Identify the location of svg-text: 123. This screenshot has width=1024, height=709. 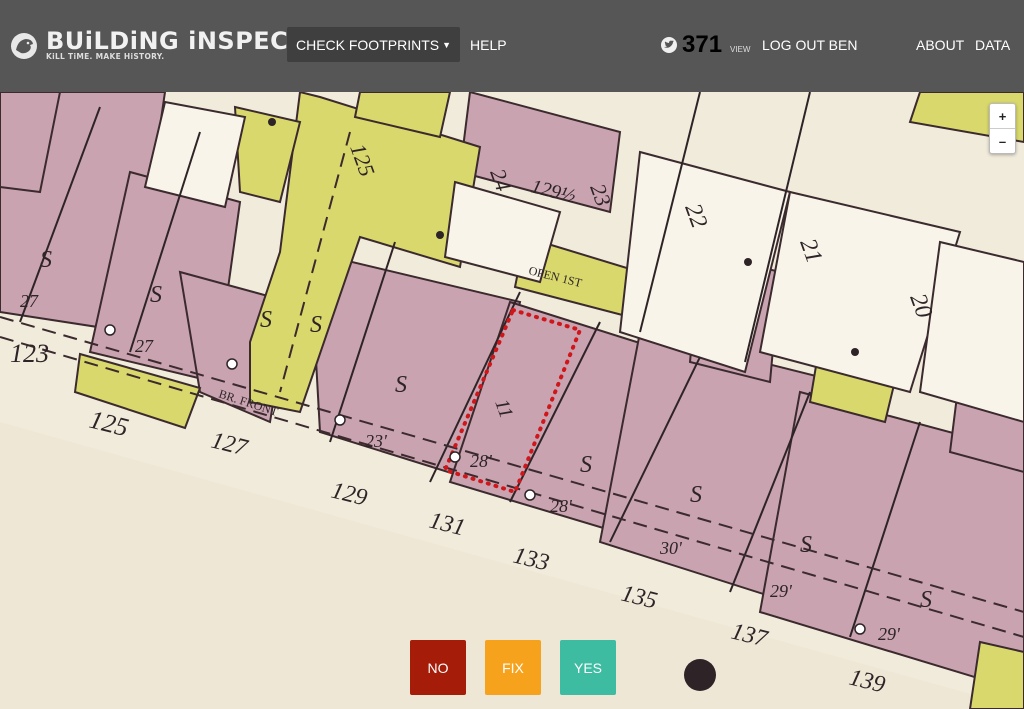
(29, 353).